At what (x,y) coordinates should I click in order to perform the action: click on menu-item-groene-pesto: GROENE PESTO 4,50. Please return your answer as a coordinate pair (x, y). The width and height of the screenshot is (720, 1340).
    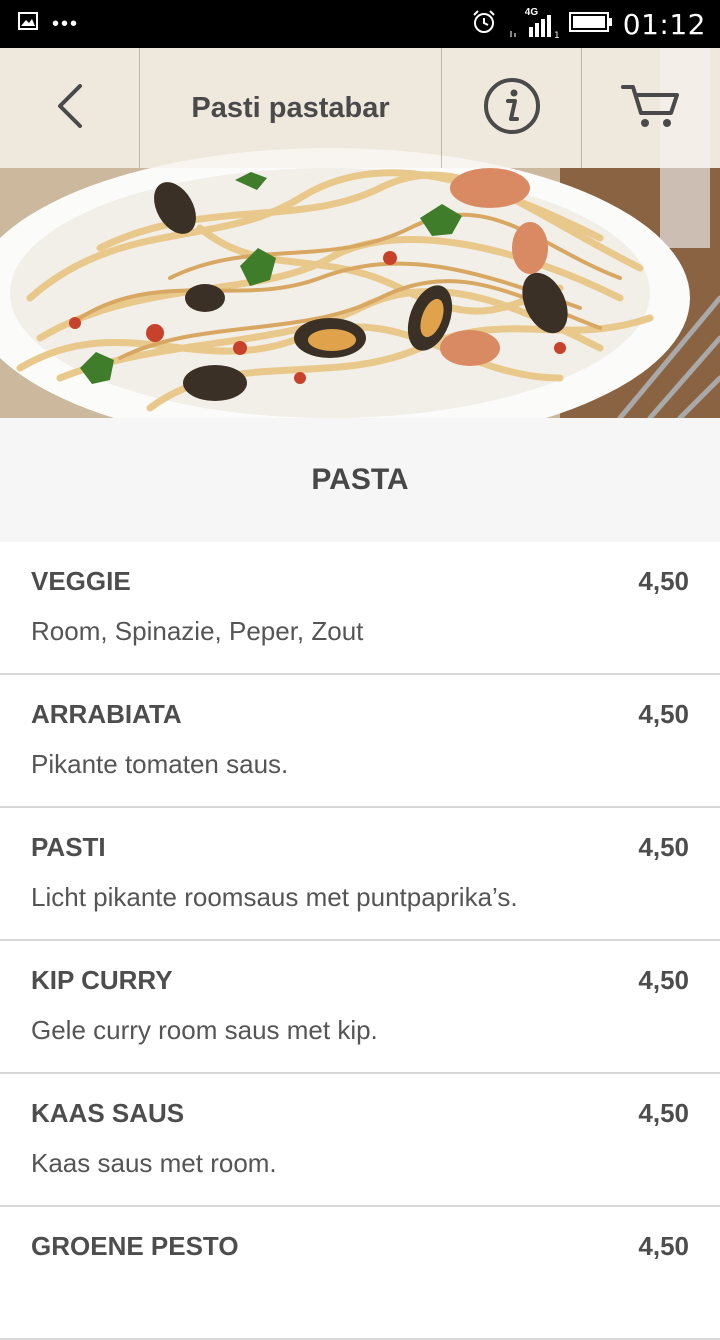
    Looking at the image, I should click on (360, 1273).